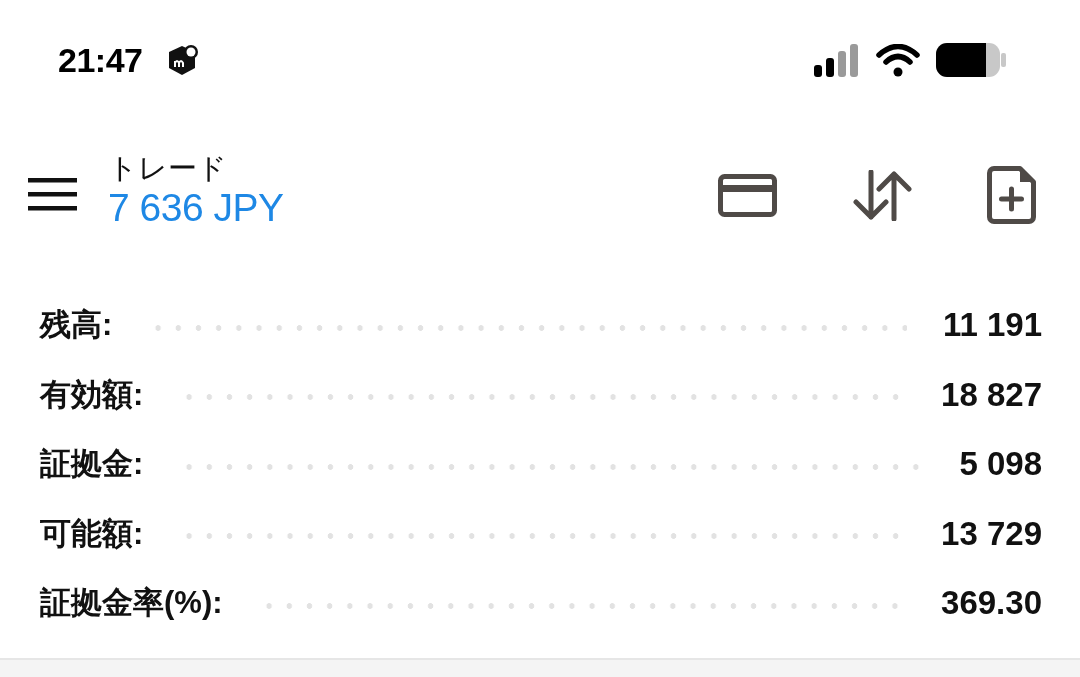 The height and width of the screenshot is (677, 1080). I want to click on field-label: 可能額:, so click(92, 533).